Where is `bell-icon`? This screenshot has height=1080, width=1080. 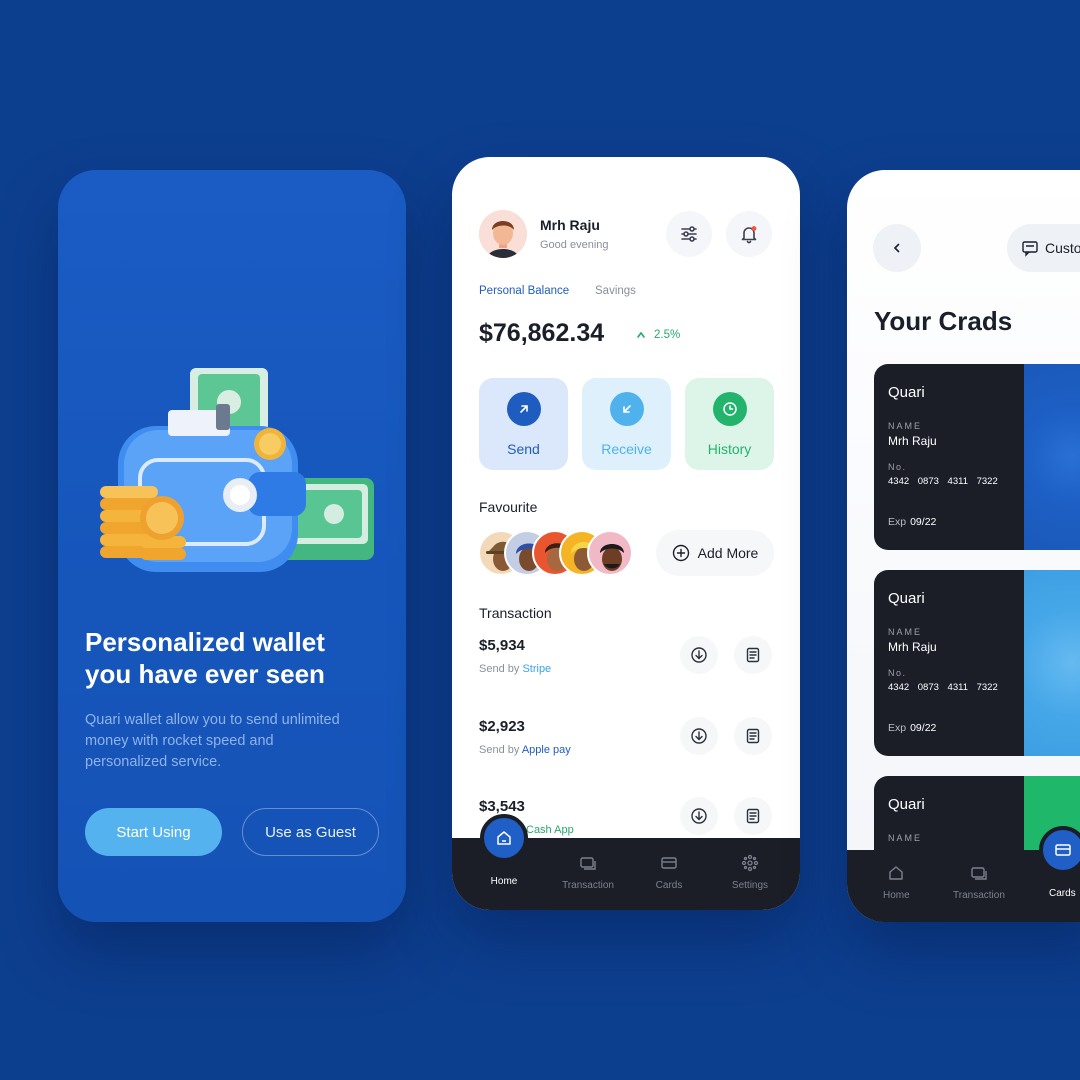
bell-icon is located at coordinates (749, 234).